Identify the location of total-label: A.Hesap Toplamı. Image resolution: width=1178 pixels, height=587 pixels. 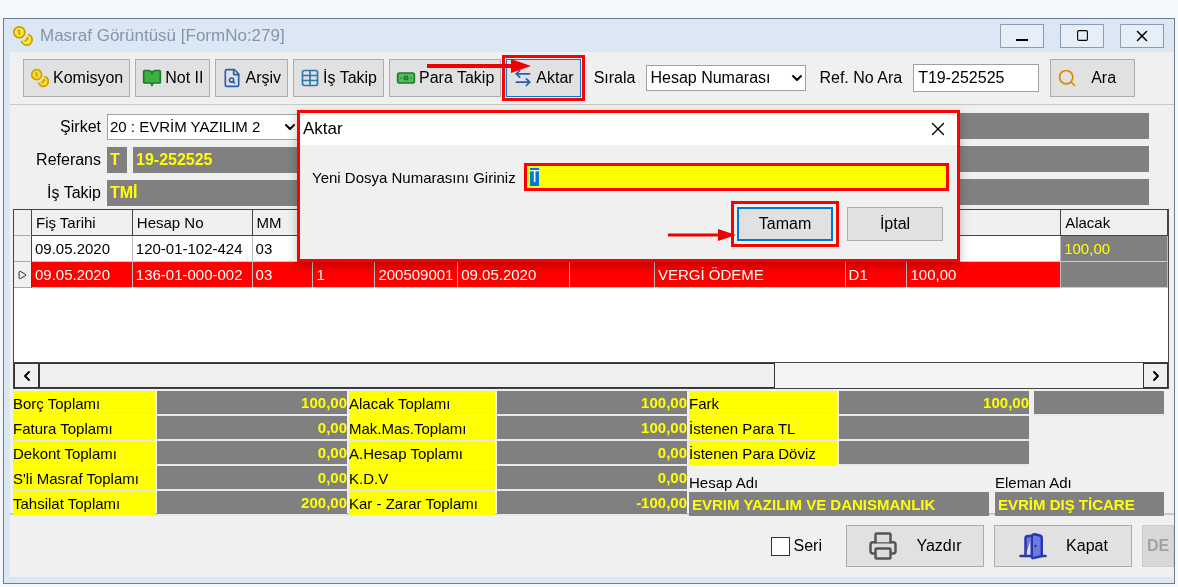
(422, 453).